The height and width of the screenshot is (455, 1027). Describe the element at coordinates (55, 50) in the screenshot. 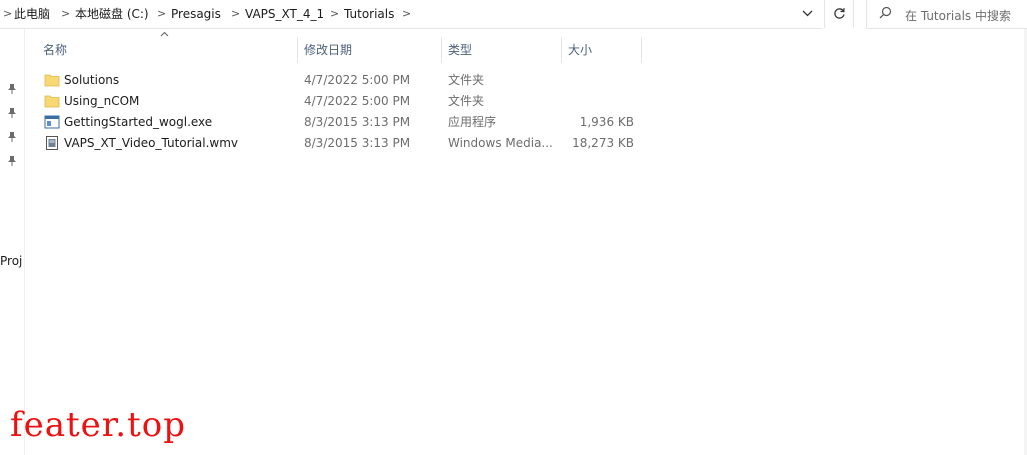

I see `column-header-name: 名称` at that location.